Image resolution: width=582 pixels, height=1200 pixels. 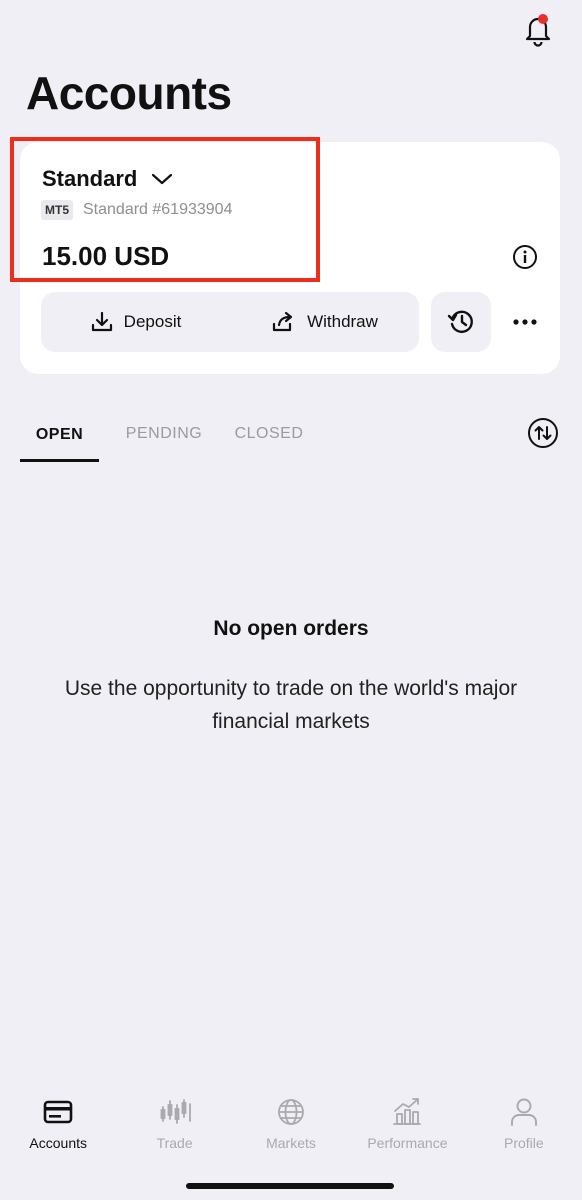 What do you see at coordinates (538, 30) in the screenshot?
I see `notification-bell-button` at bounding box center [538, 30].